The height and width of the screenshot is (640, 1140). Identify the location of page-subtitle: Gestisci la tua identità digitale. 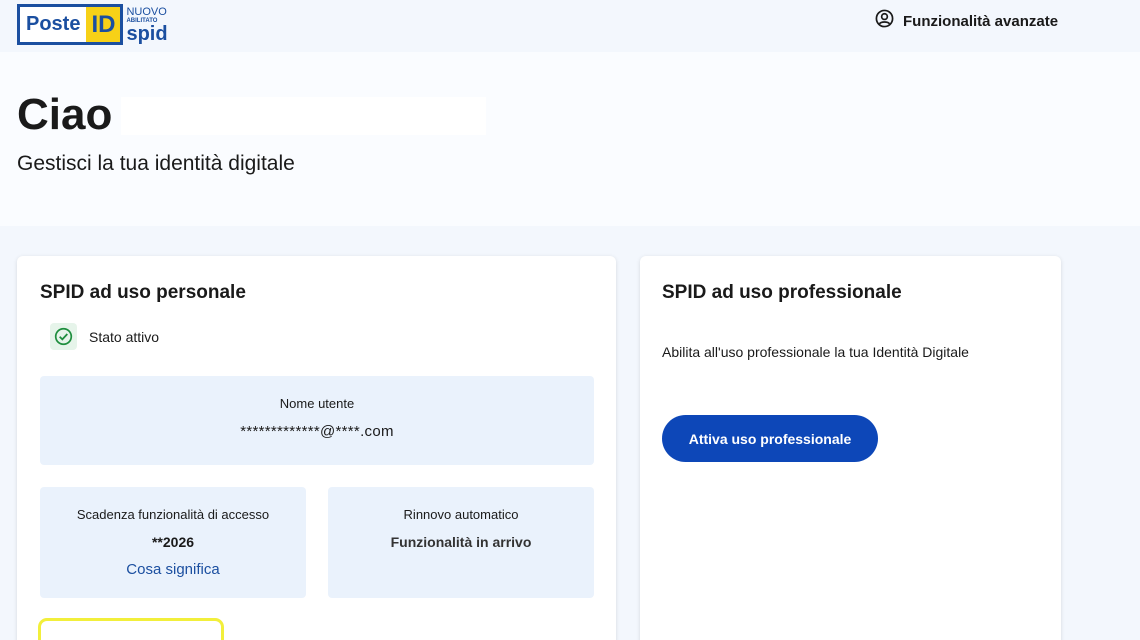
(156, 163).